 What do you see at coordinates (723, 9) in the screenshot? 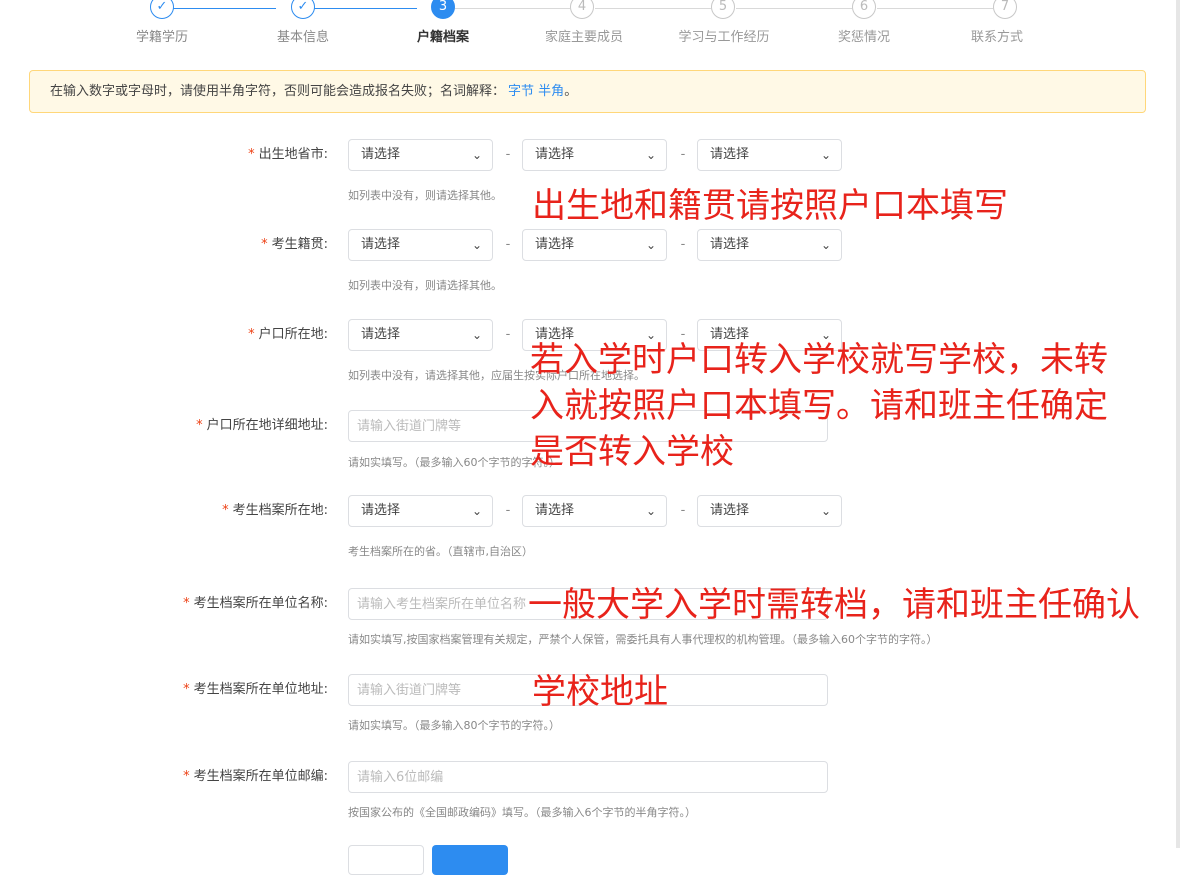
I see `step-number: 5` at bounding box center [723, 9].